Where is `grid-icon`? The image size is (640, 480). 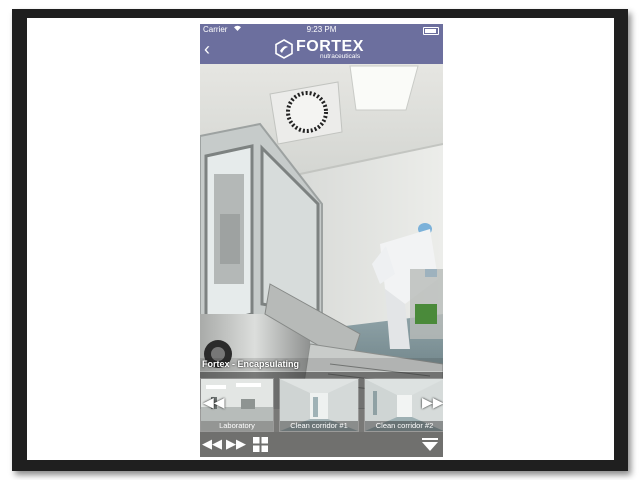 grid-icon is located at coordinates (260, 447).